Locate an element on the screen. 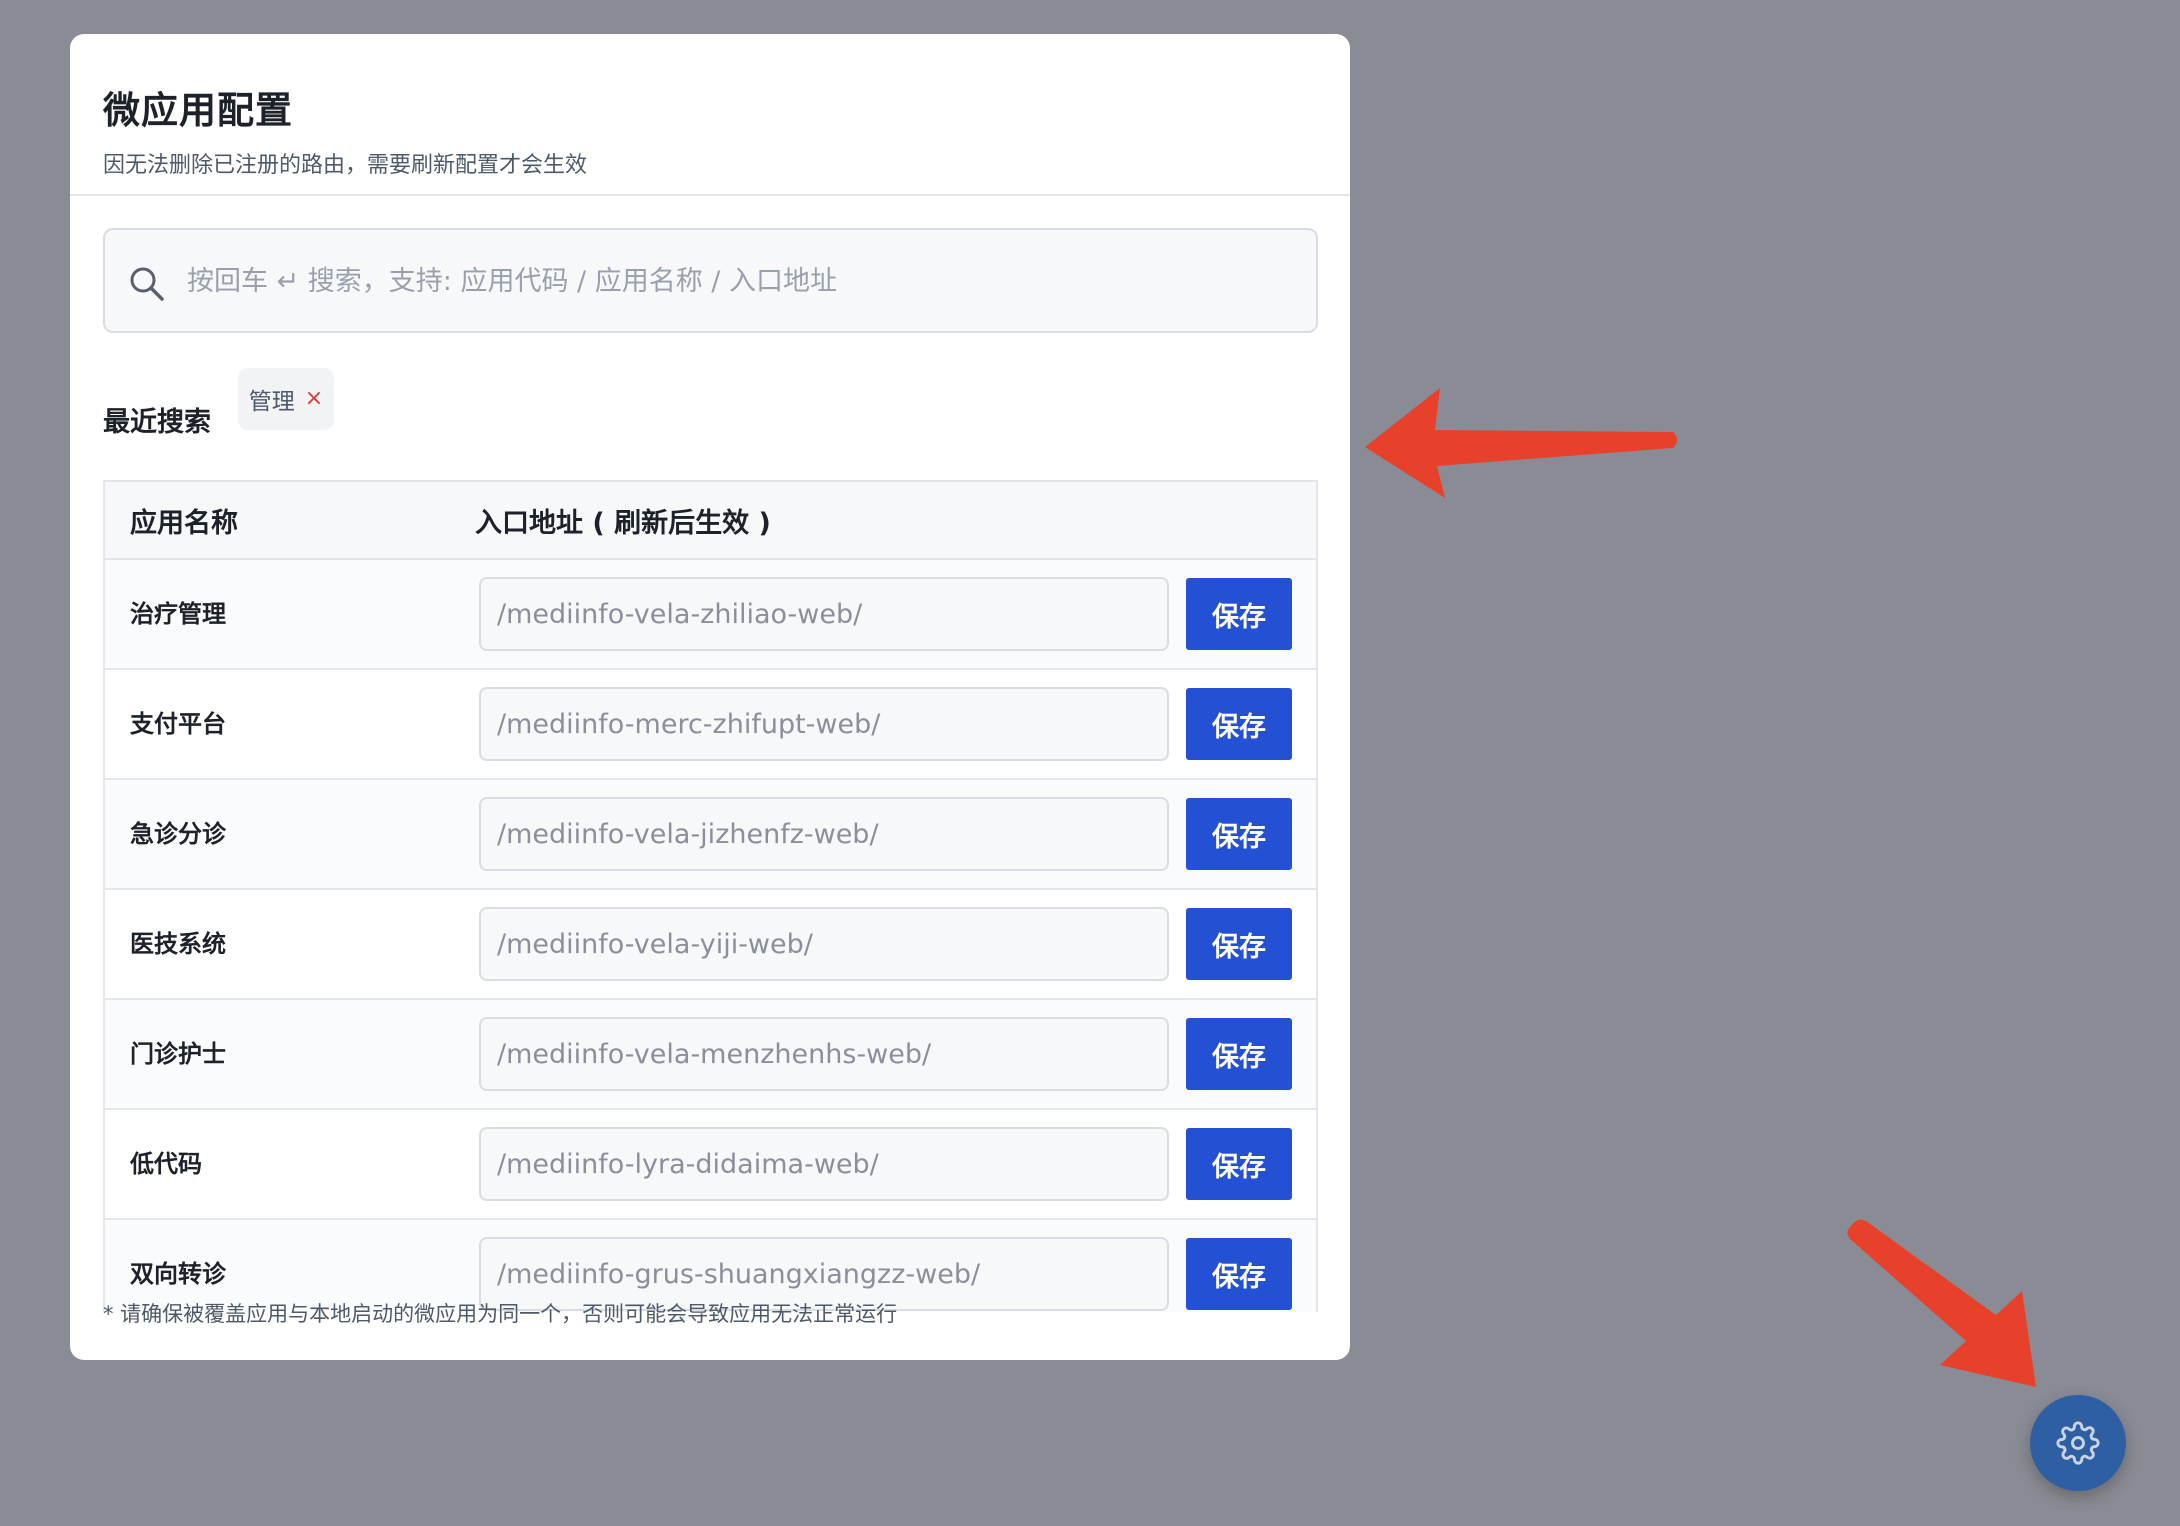 The width and height of the screenshot is (2180, 1526). gear-icon is located at coordinates (2078, 1443).